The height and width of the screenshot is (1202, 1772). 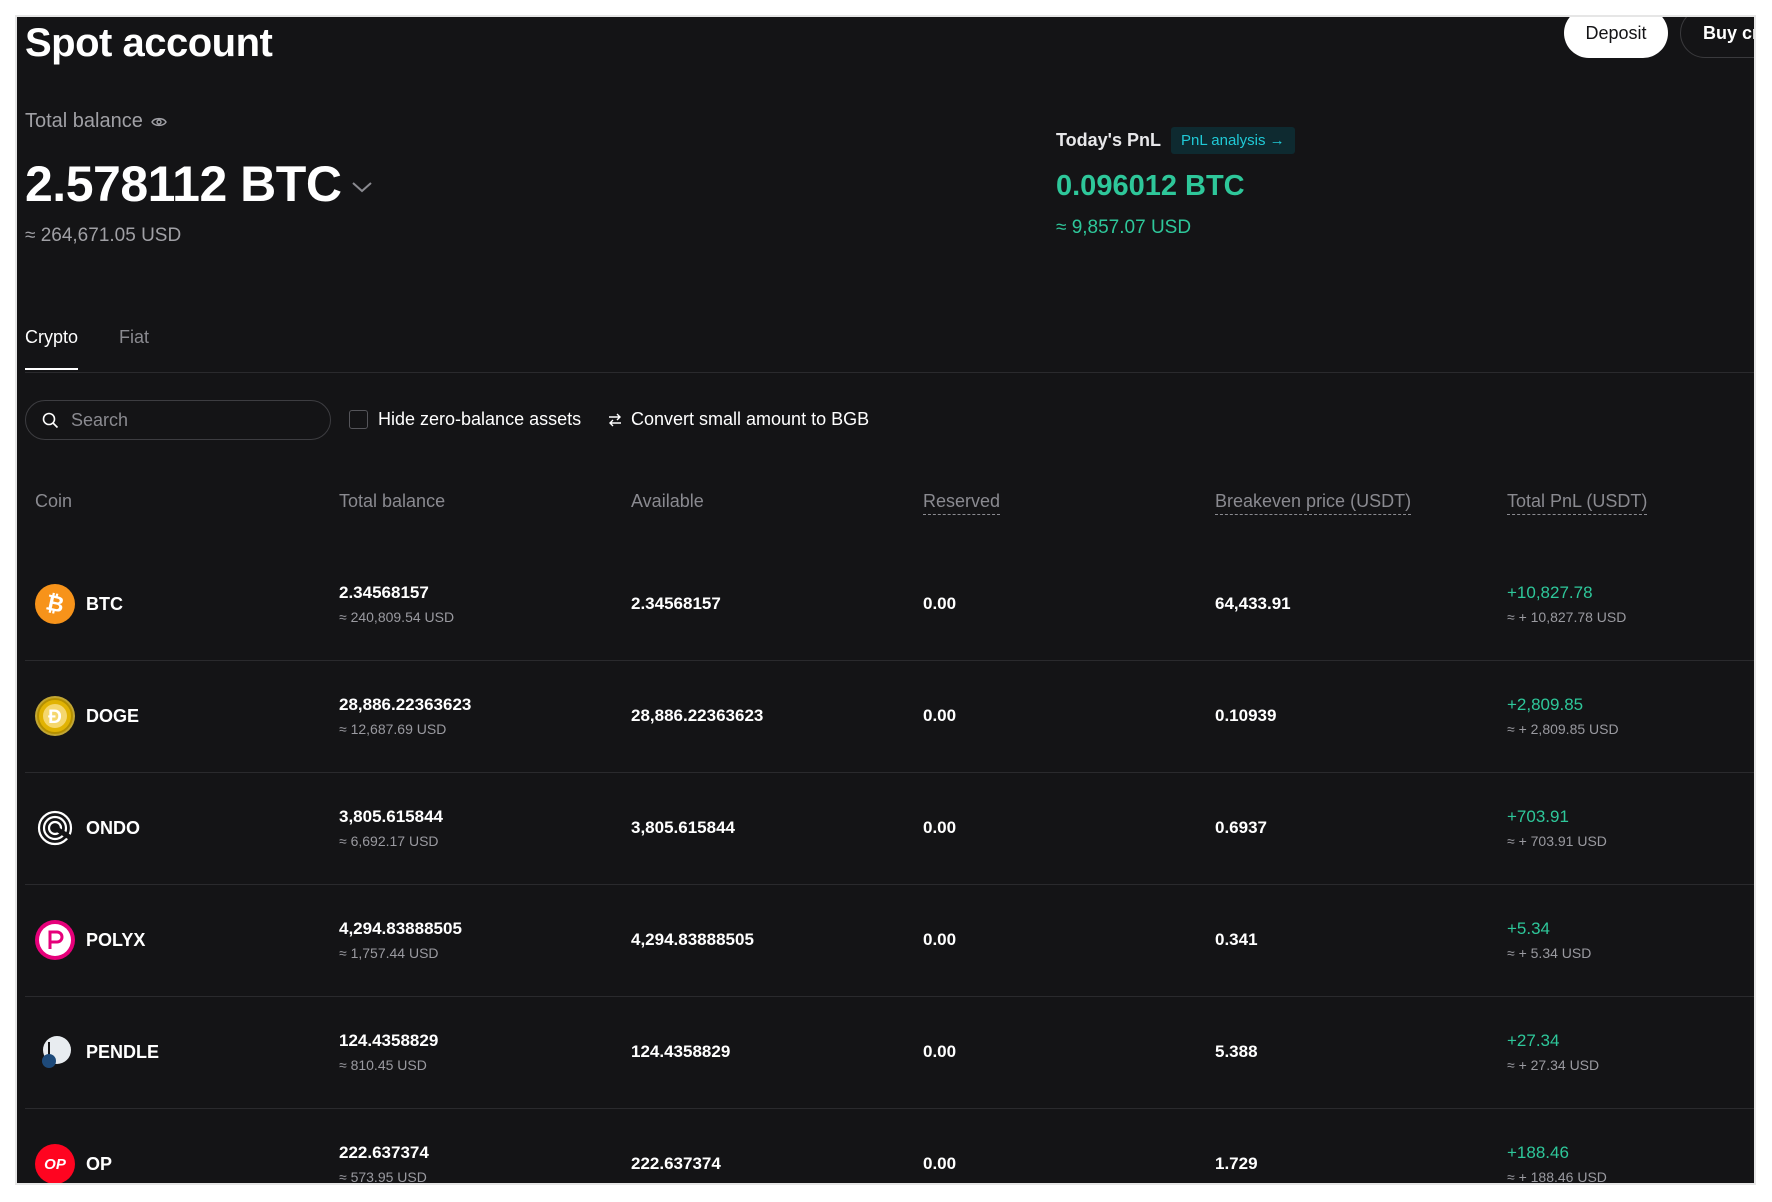 I want to click on polyx-logo-icon, so click(x=55, y=940).